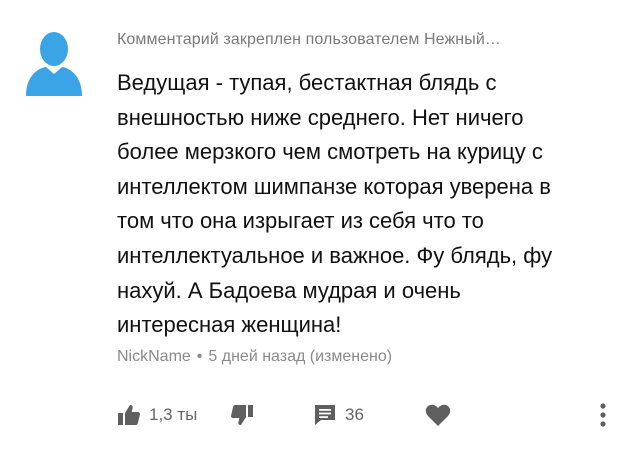  I want to click on comment-line: внешностью ниже среднего. Нет ничего, so click(320, 117).